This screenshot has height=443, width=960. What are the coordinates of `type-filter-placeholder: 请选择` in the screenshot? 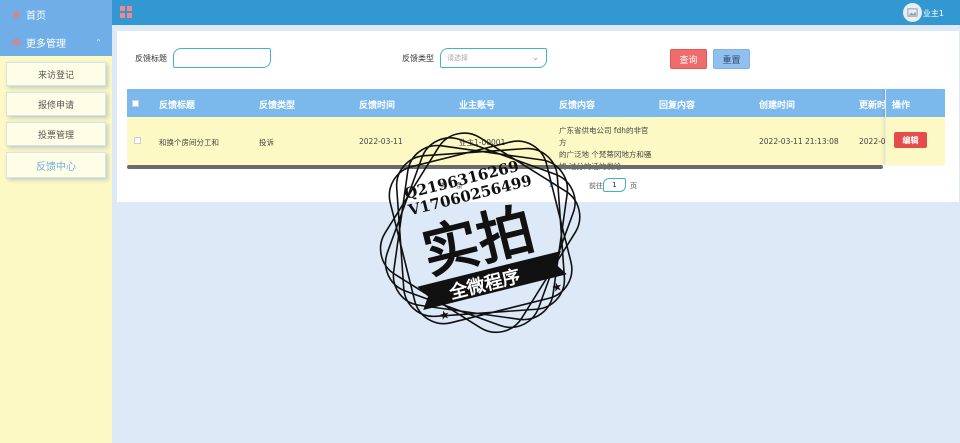 It's located at (457, 58).